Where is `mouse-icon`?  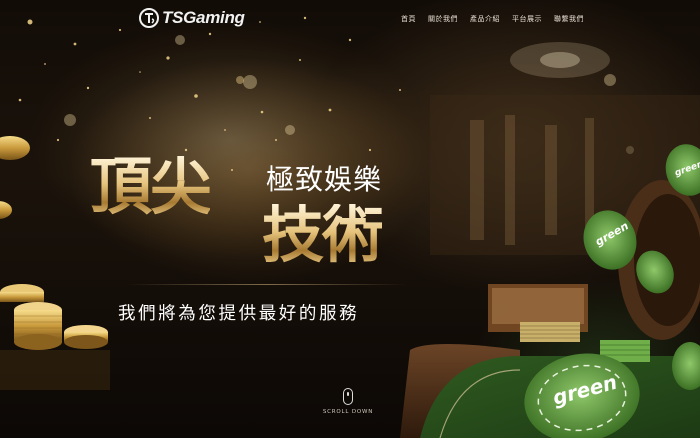 mouse-icon is located at coordinates (348, 396).